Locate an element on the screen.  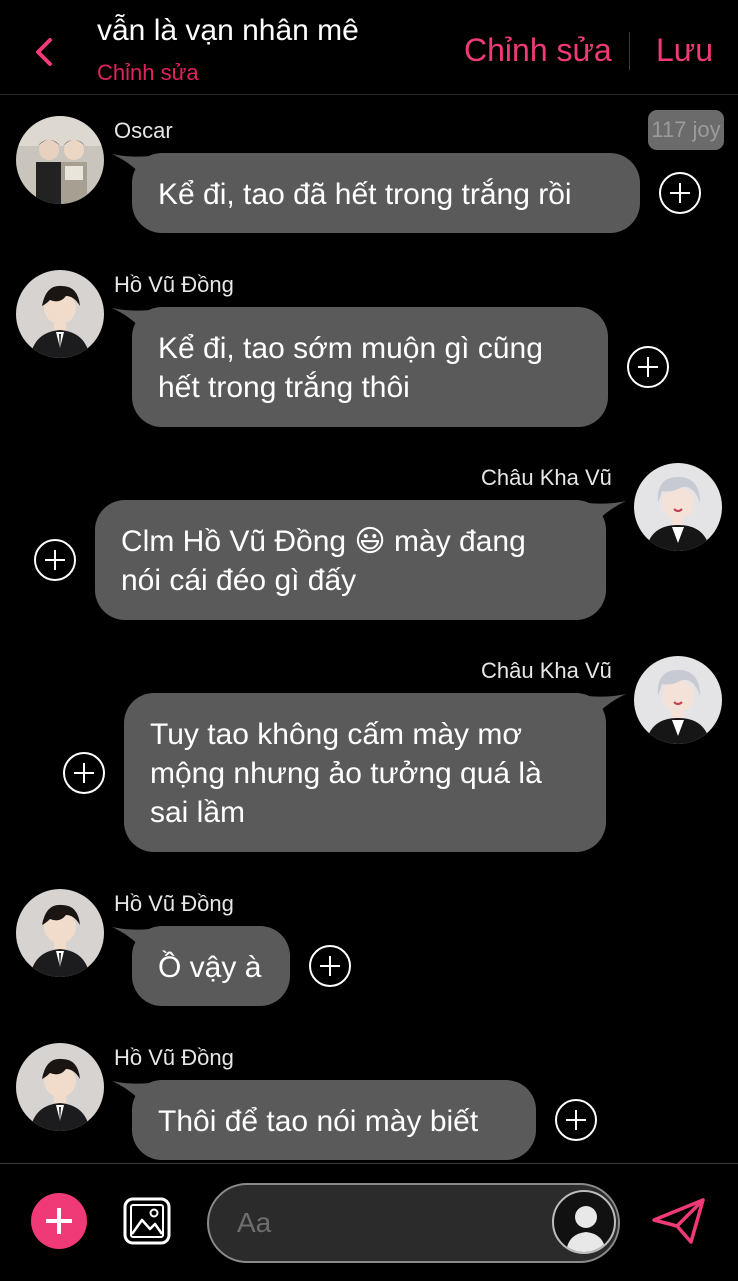
message-text: Tuy tao không cấm mày mơ is located at coordinates (336, 734).